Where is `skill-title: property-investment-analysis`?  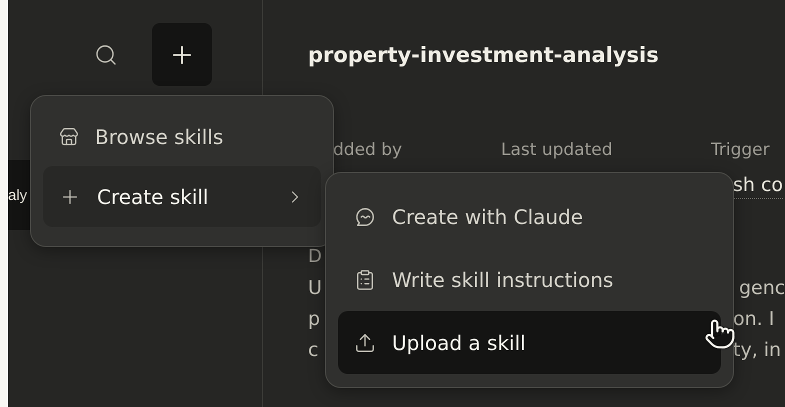 skill-title: property-investment-analysis is located at coordinates (484, 55).